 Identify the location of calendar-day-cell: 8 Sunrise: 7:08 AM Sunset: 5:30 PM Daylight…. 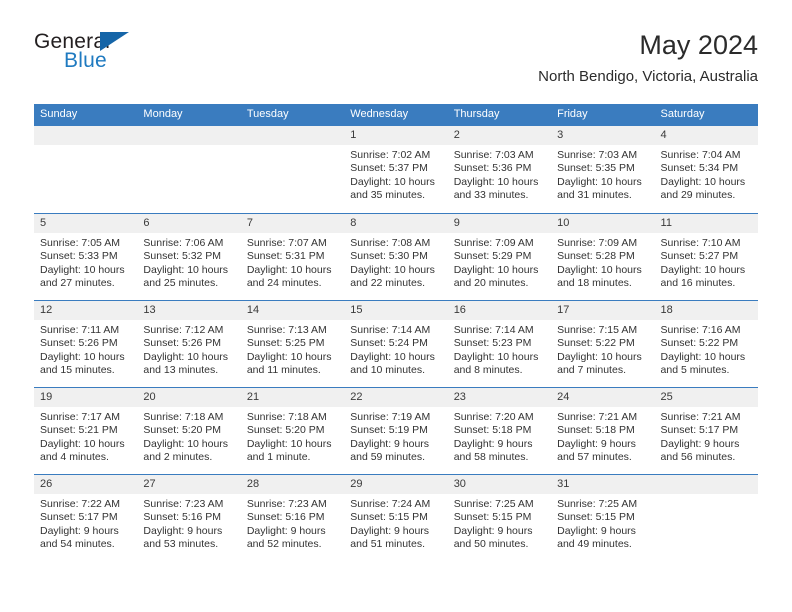
(396, 257).